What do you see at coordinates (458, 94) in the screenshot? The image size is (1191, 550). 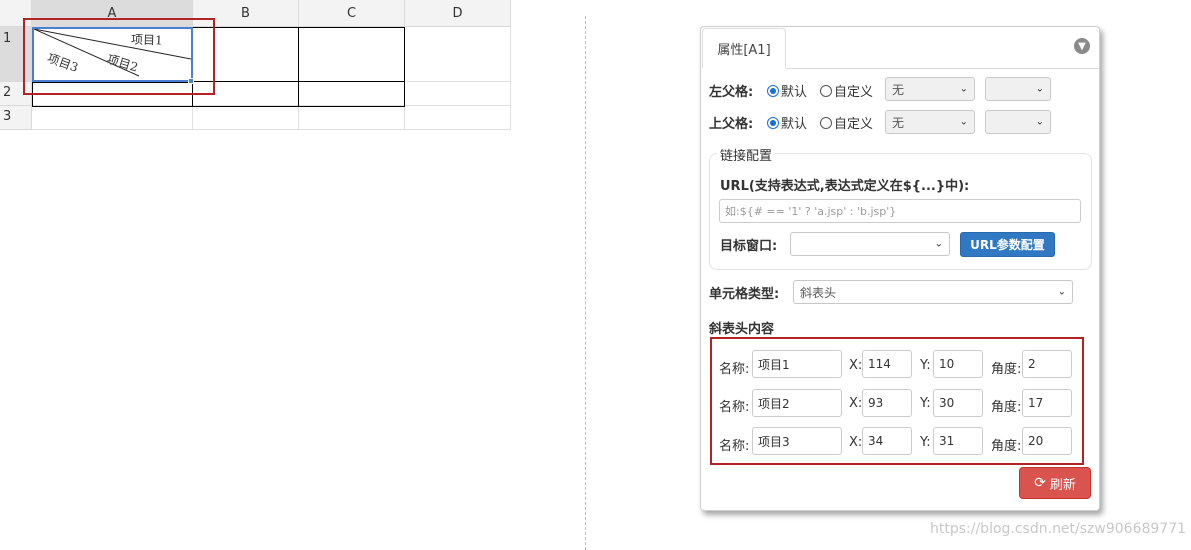 I see `cell-d2` at bounding box center [458, 94].